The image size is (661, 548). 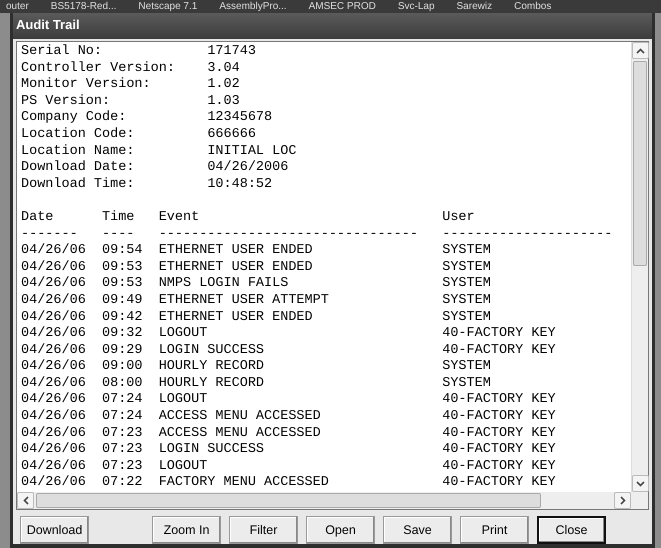 What do you see at coordinates (62, 52) in the screenshot?
I see `info-label: Serial No:` at bounding box center [62, 52].